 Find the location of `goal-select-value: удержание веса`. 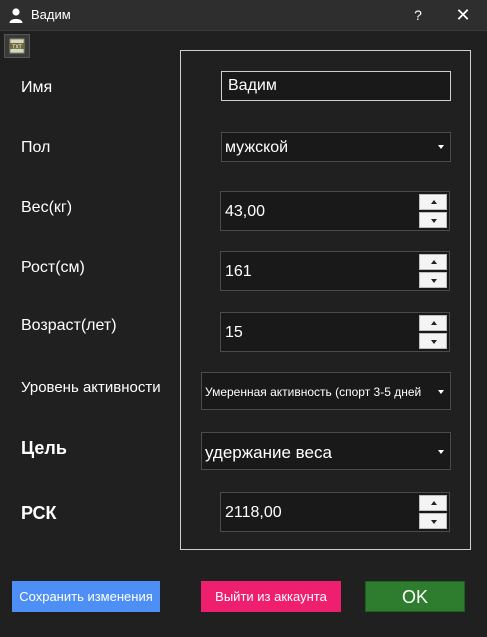

goal-select-value: удержание веса is located at coordinates (268, 452).